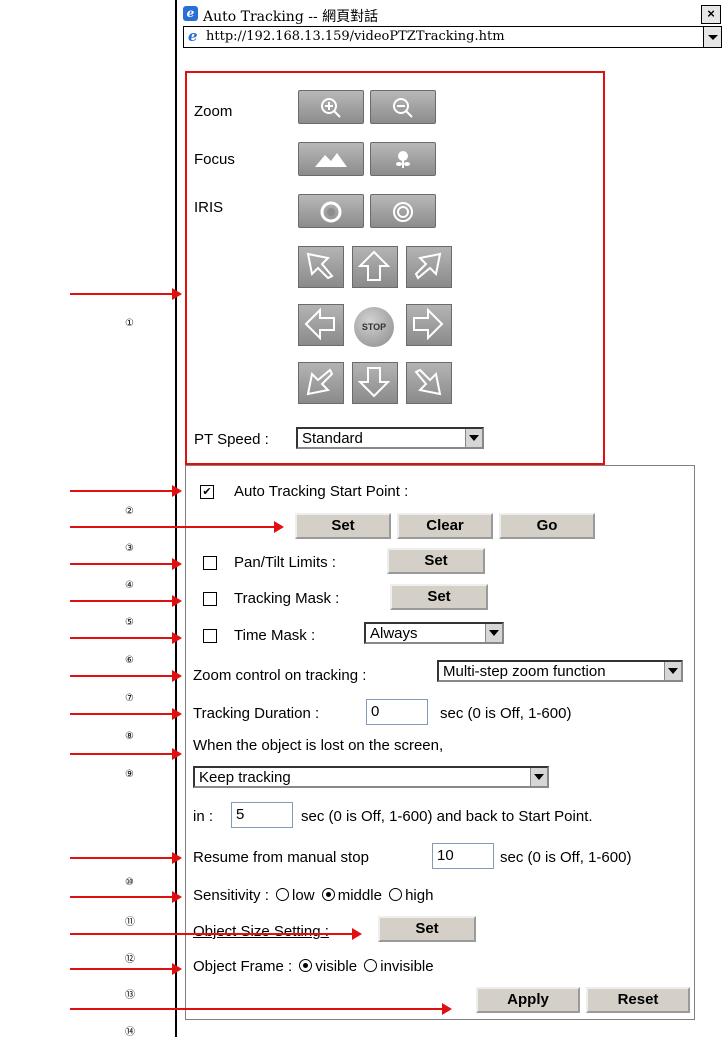  I want to click on pan-right-button, so click(429, 325).